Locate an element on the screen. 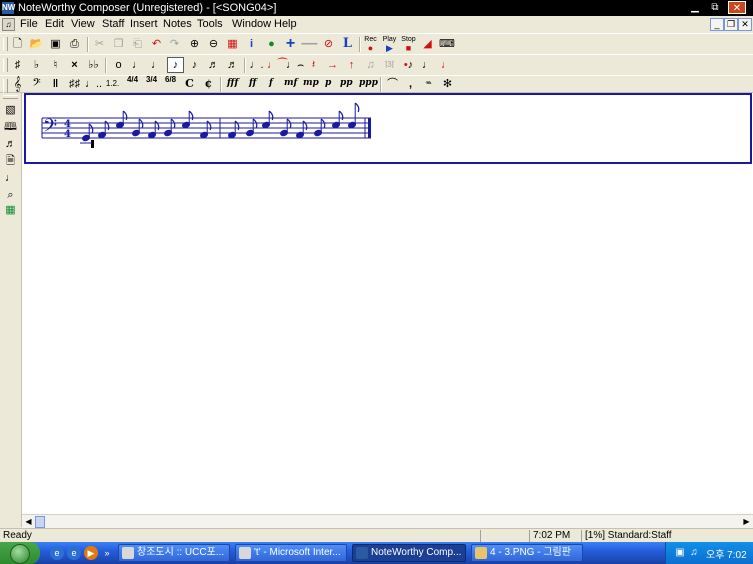  fermata-icon: ⌒ is located at coordinates (392, 84).